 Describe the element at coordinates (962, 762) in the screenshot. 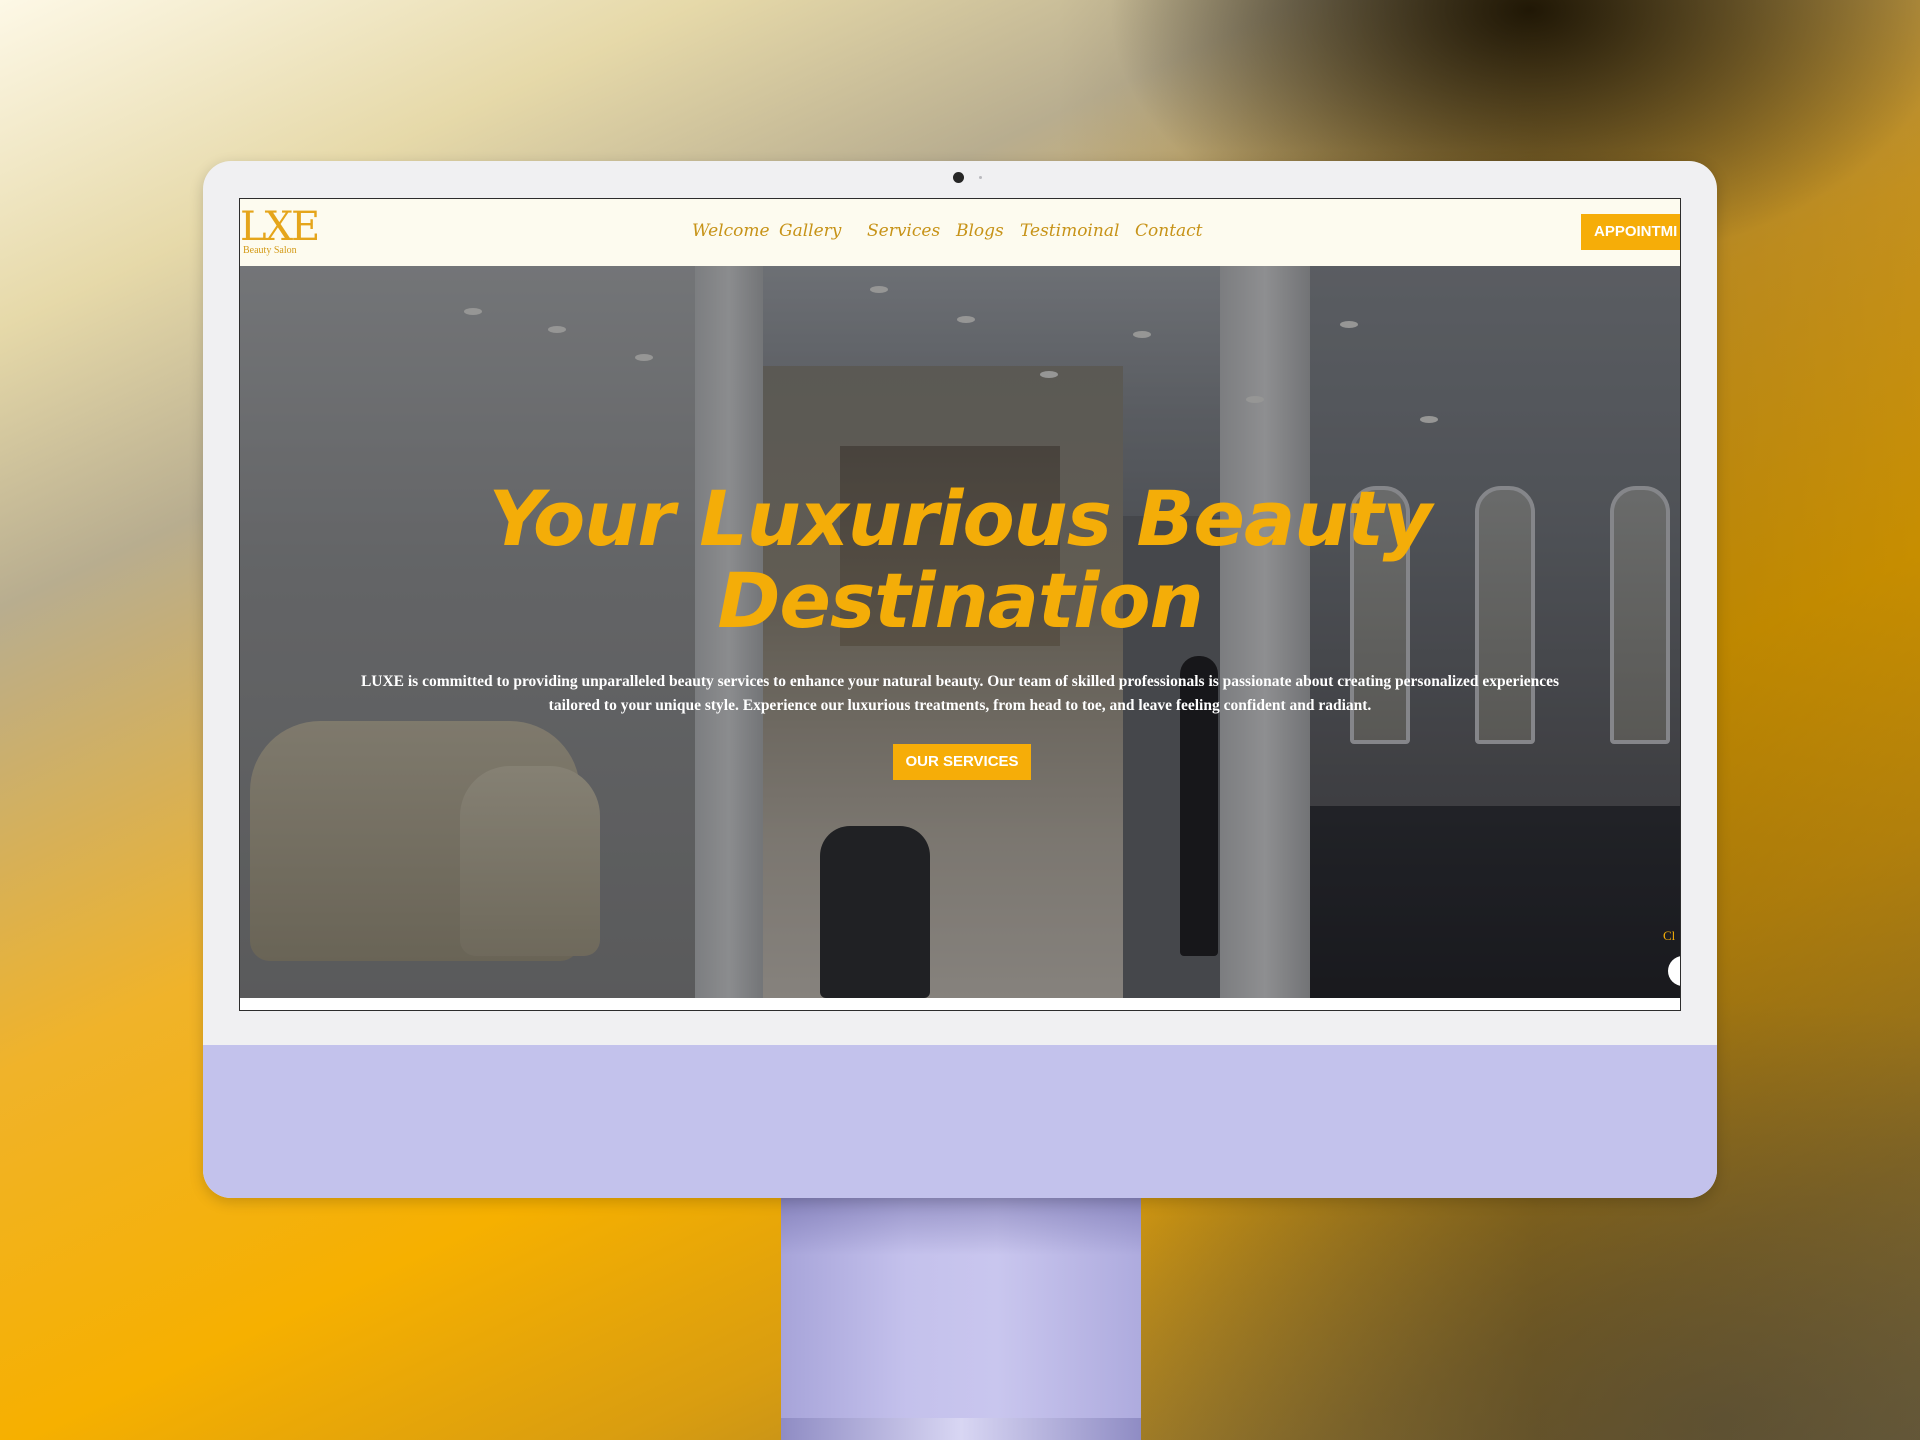

I see `our-services-button: OUR SERVICES` at that location.